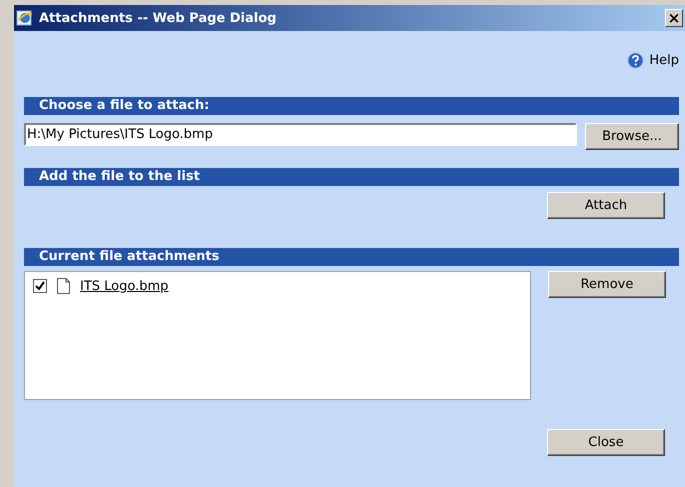 The image size is (685, 487). I want to click on close-dialog-button: Close, so click(606, 442).